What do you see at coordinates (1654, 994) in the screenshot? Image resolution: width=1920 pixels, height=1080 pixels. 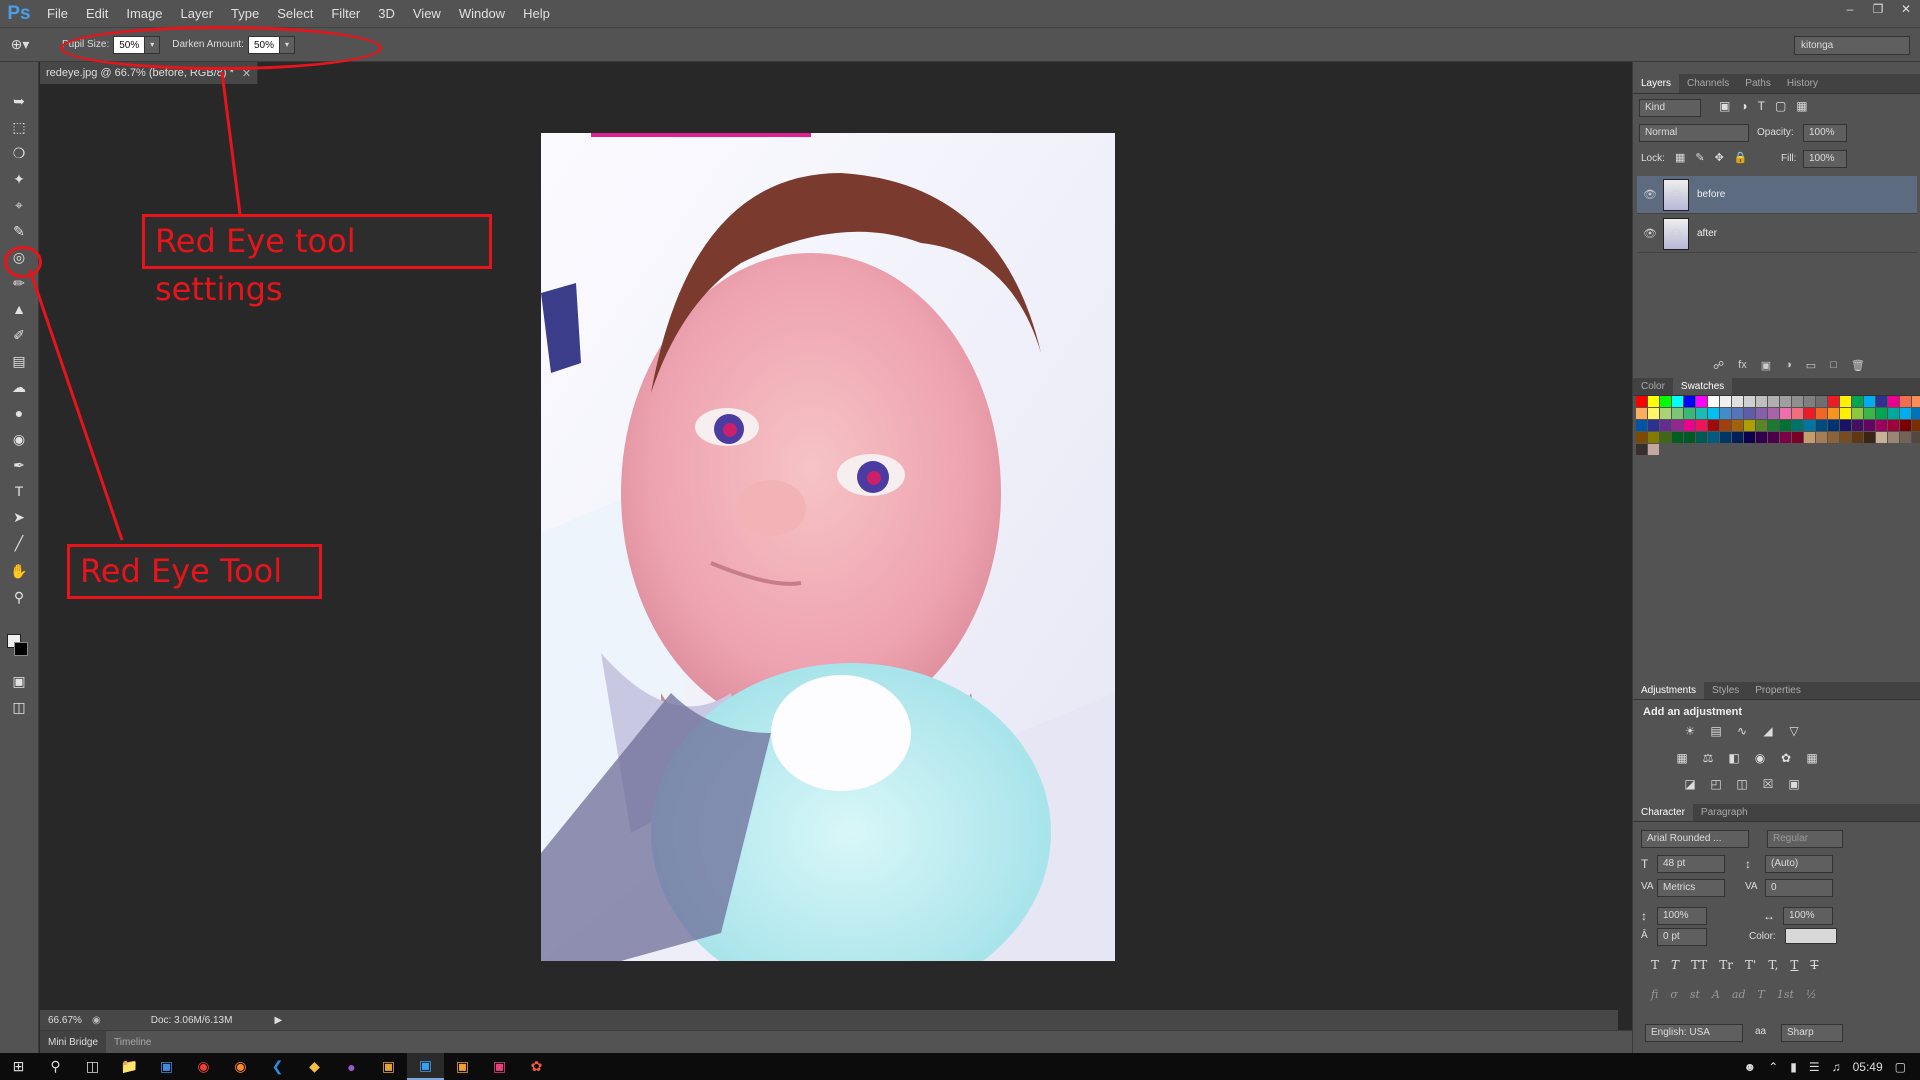 I see `ligatures-button: fi` at bounding box center [1654, 994].